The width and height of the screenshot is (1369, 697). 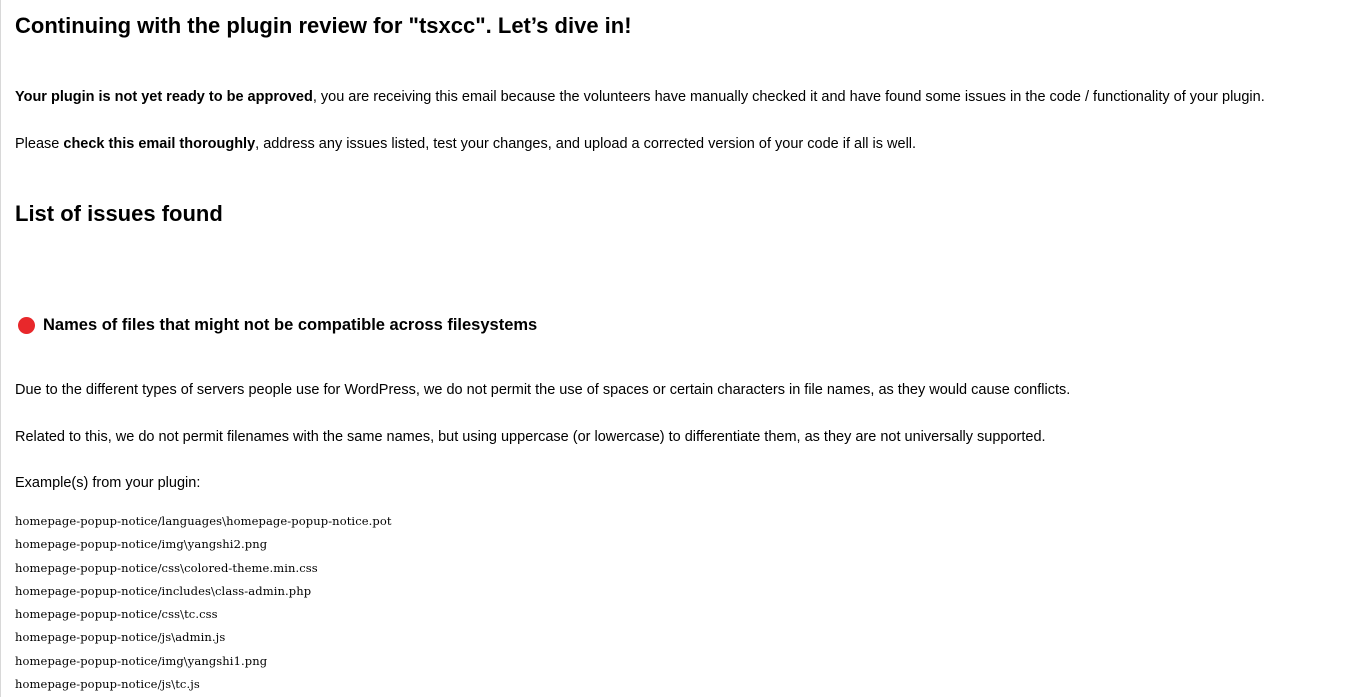 I want to click on example-file: homepage-popup-notice/img\yangshi1.png, so click(x=141, y=660).